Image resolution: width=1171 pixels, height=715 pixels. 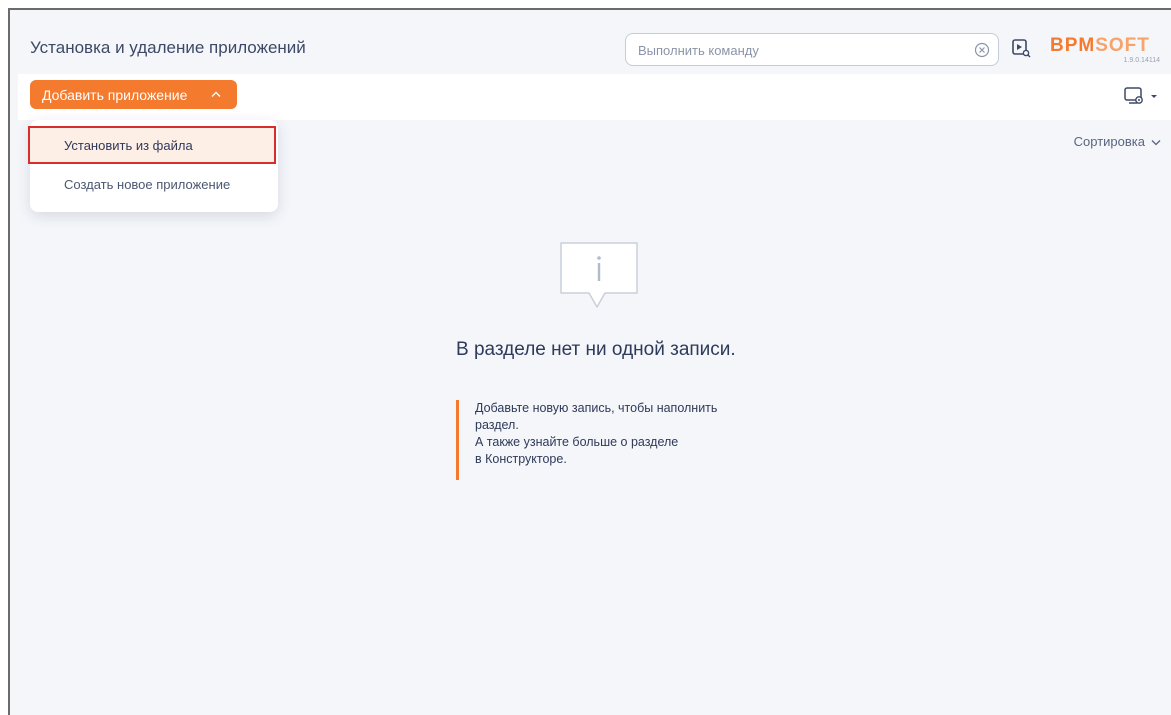 What do you see at coordinates (154, 185) in the screenshot?
I see `menu-item-create-new-app: Создать новое приложение` at bounding box center [154, 185].